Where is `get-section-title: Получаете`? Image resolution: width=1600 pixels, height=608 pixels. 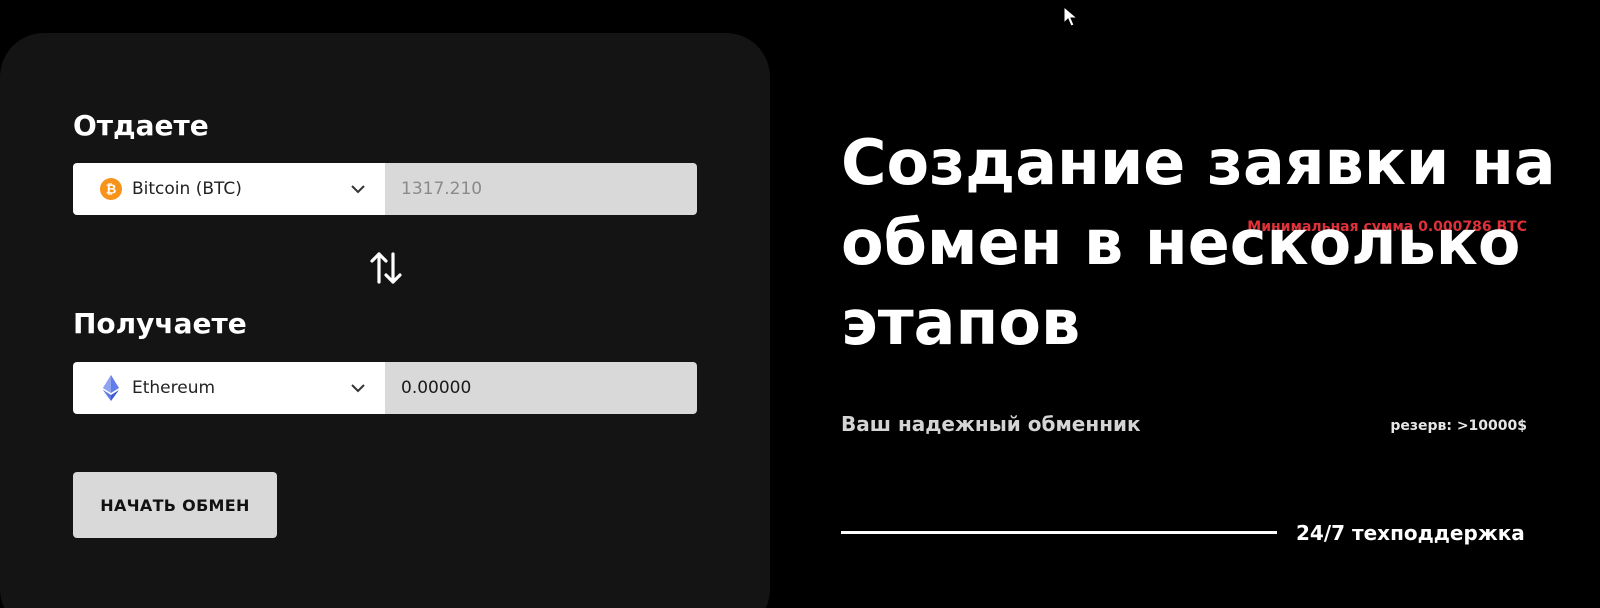 get-section-title: Получаете is located at coordinates (160, 323).